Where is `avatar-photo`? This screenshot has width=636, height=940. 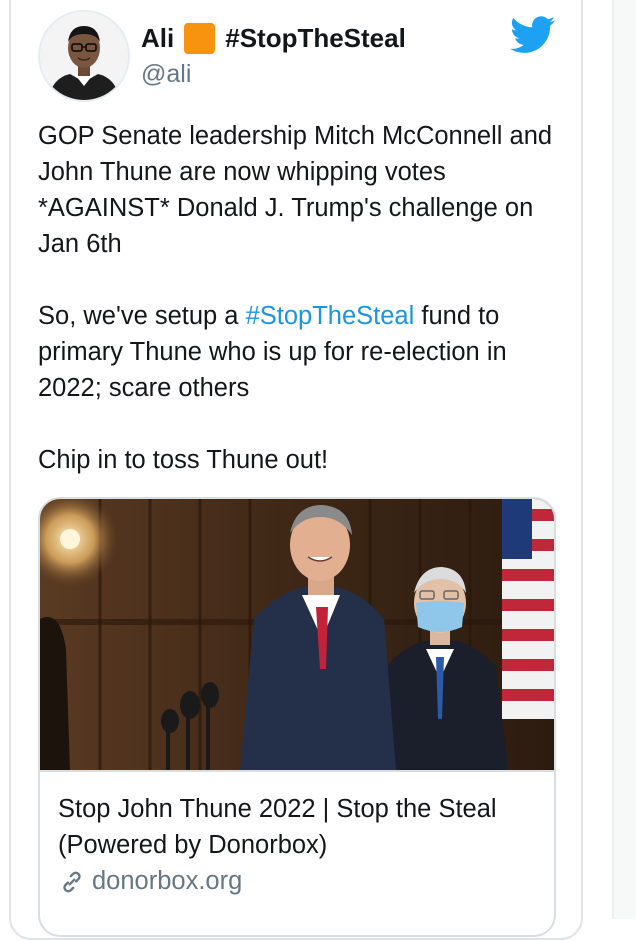
avatar-photo is located at coordinates (84, 56).